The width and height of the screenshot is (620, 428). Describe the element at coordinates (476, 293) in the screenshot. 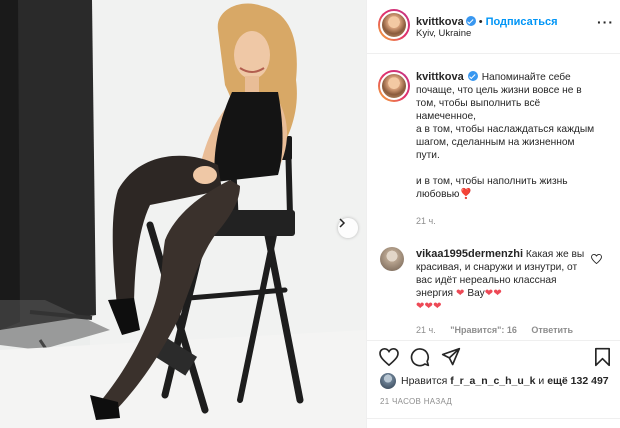

I see `comment-wow: Вау` at that location.